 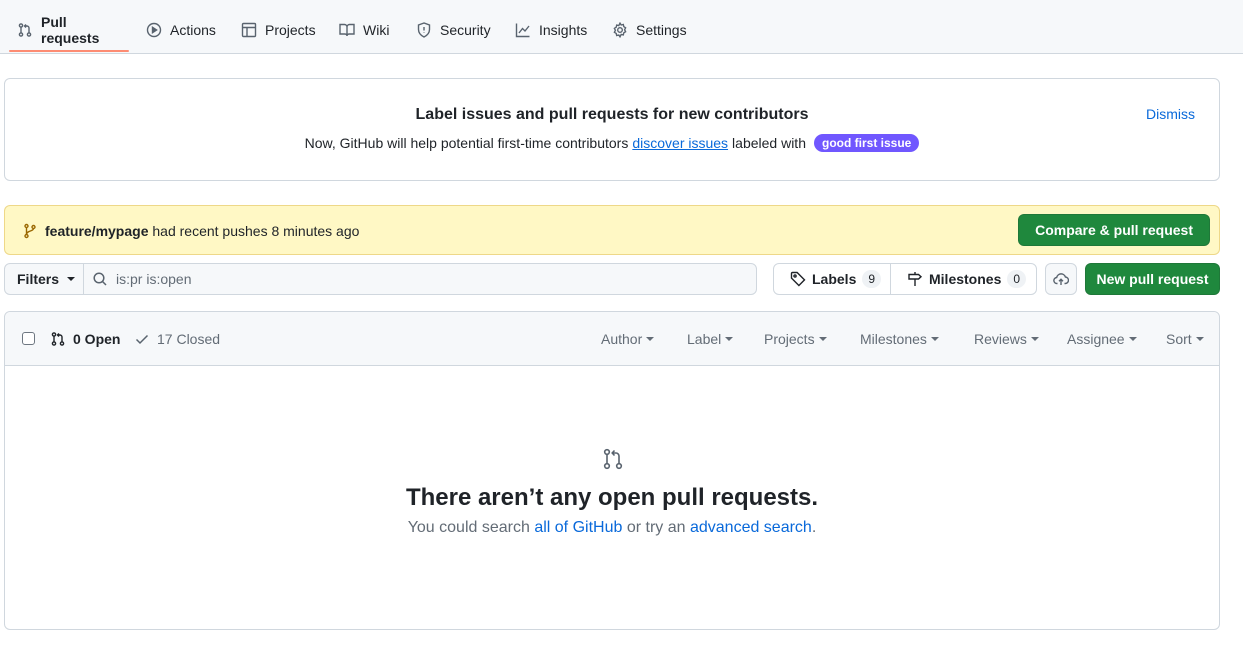 What do you see at coordinates (624, 30) in the screenshot?
I see `gear-icon` at bounding box center [624, 30].